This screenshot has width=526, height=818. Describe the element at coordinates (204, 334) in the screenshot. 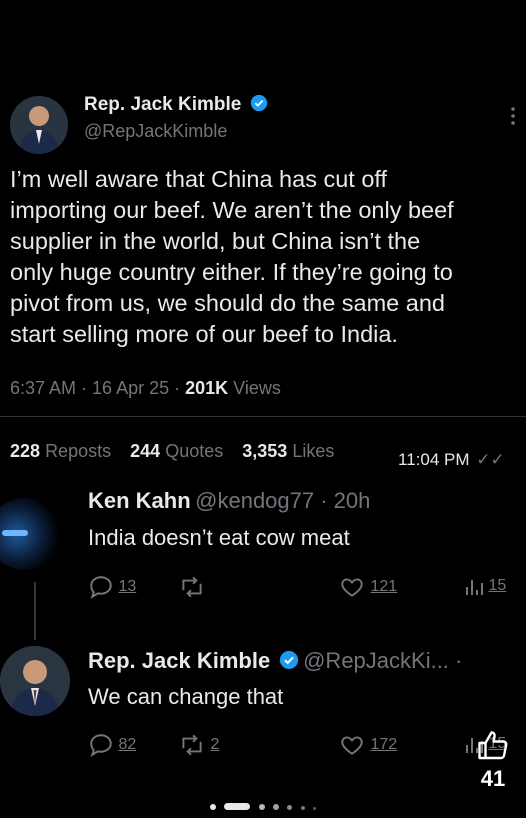

I see `tweet-line: start selling more of our beef to India.` at that location.